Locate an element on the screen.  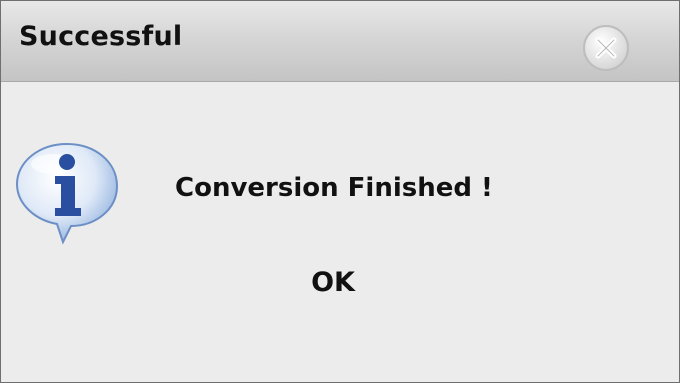
ok-button: OK is located at coordinates (333, 282).